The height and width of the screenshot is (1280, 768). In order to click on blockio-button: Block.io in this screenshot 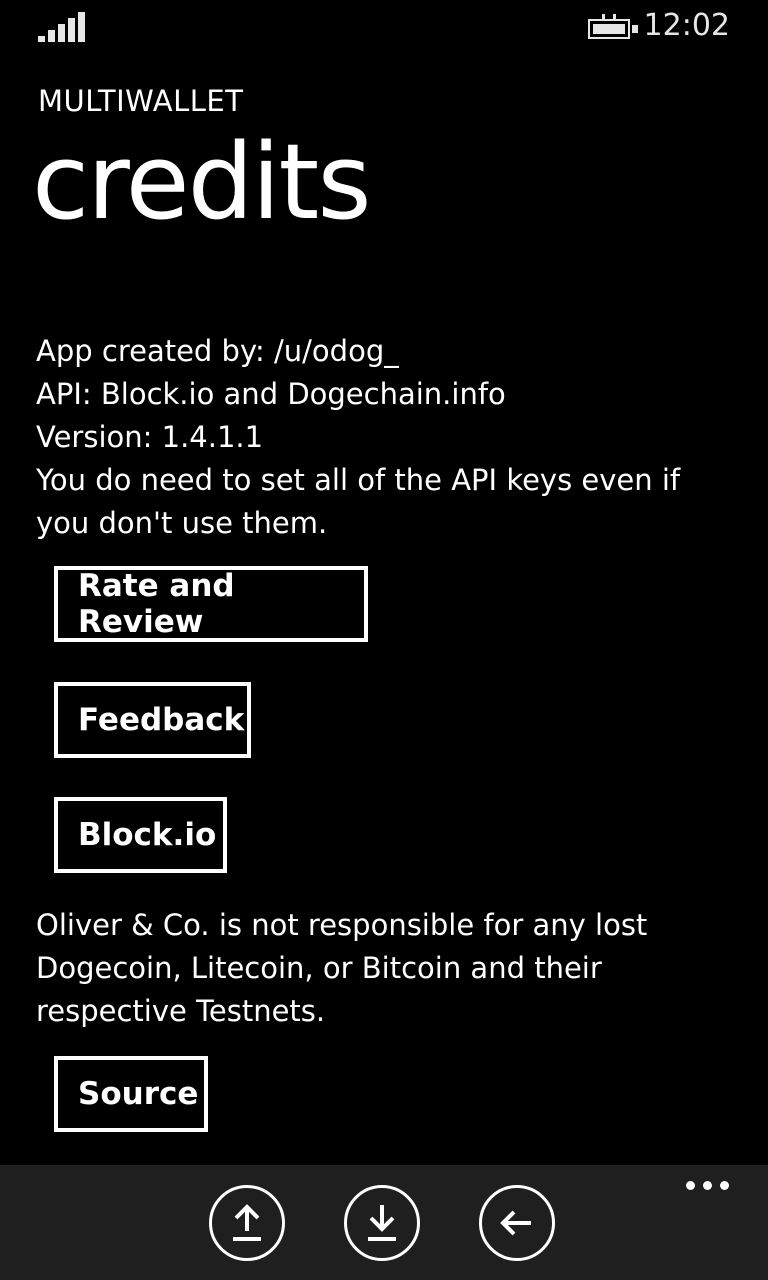, I will do `click(140, 835)`.